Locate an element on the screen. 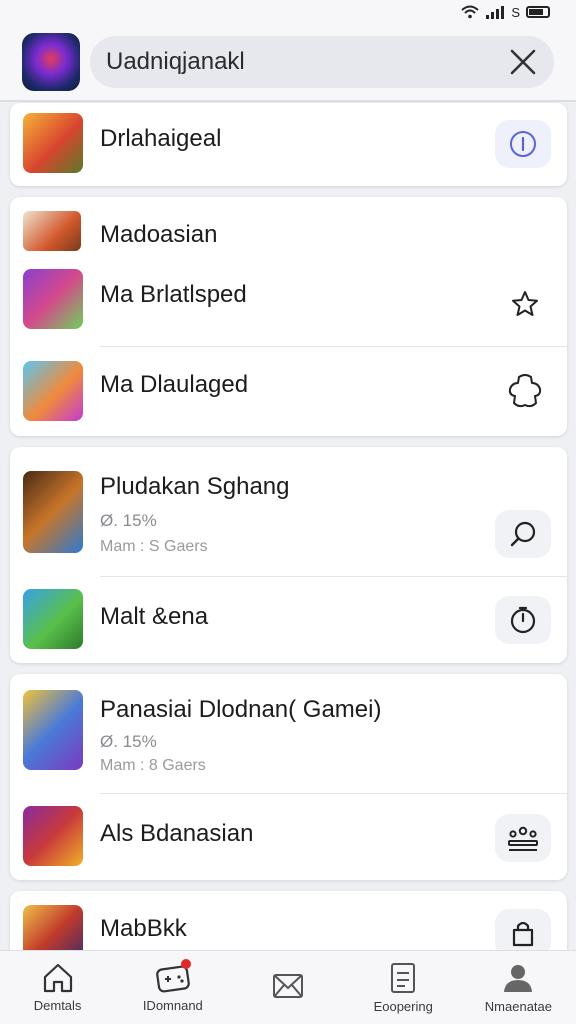 Image resolution: width=576 pixels, height=1024 pixels. game-title: Als Bdanasian is located at coordinates (177, 833).